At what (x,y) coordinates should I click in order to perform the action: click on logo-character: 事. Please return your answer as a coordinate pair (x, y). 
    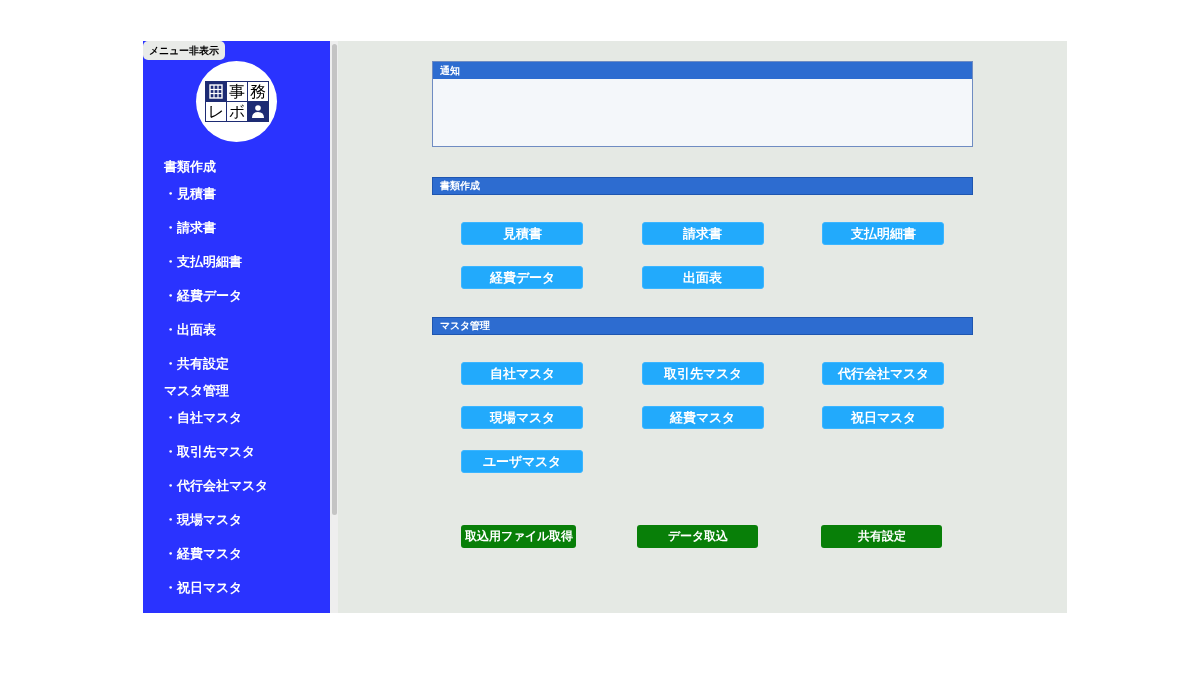
    Looking at the image, I should click on (236, 91).